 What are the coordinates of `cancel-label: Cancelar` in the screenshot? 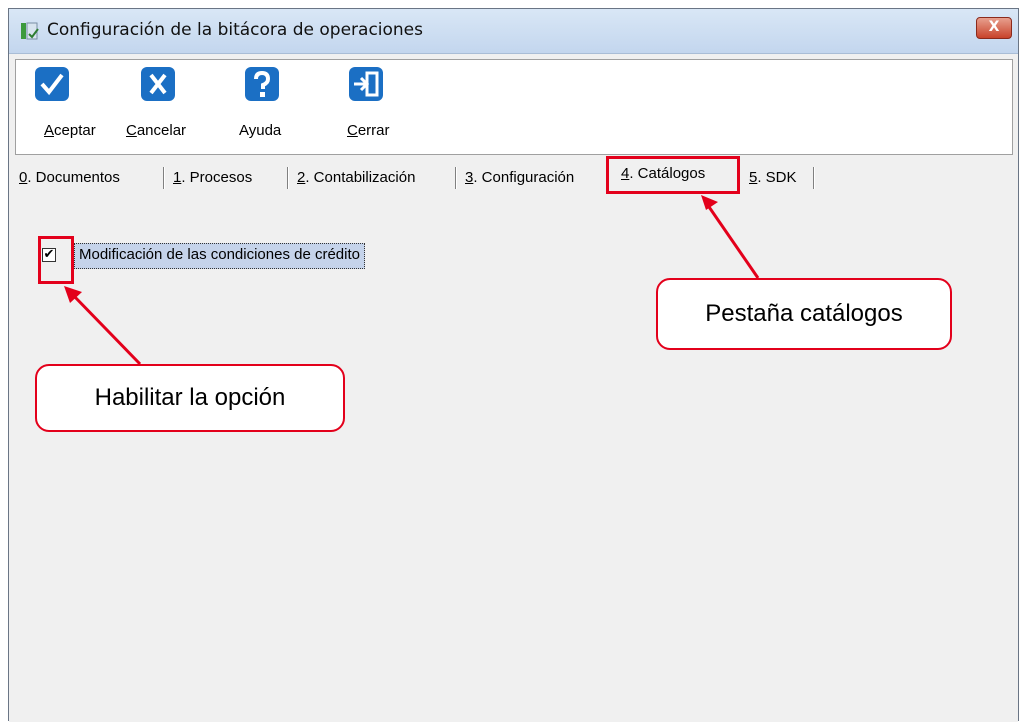 It's located at (156, 130).